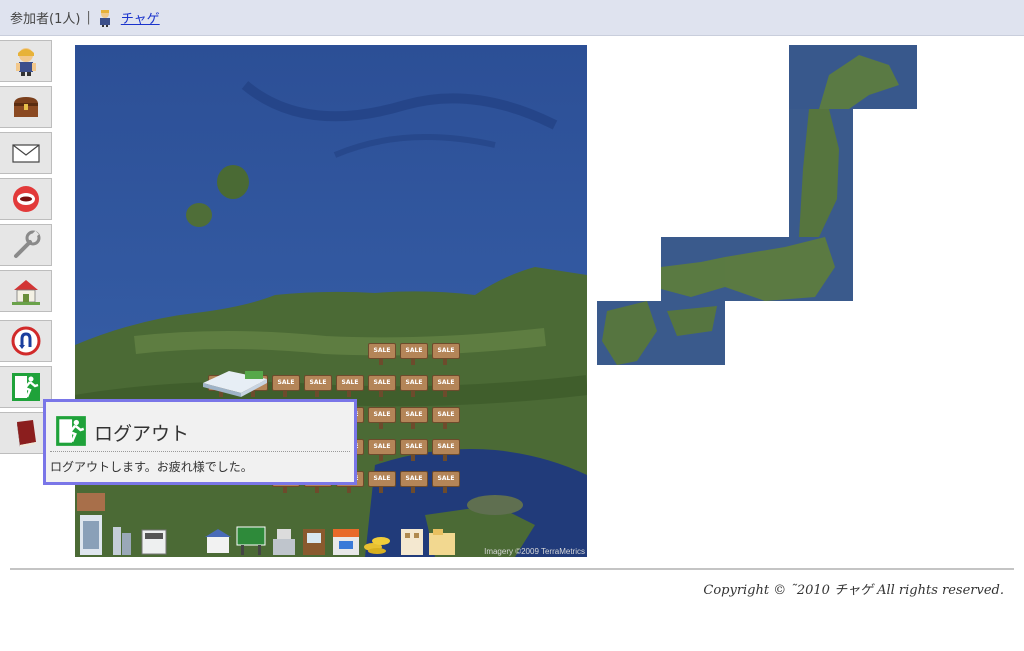 The height and width of the screenshot is (651, 1024). What do you see at coordinates (105, 18) in the screenshot?
I see `user-avatar-icon` at bounding box center [105, 18].